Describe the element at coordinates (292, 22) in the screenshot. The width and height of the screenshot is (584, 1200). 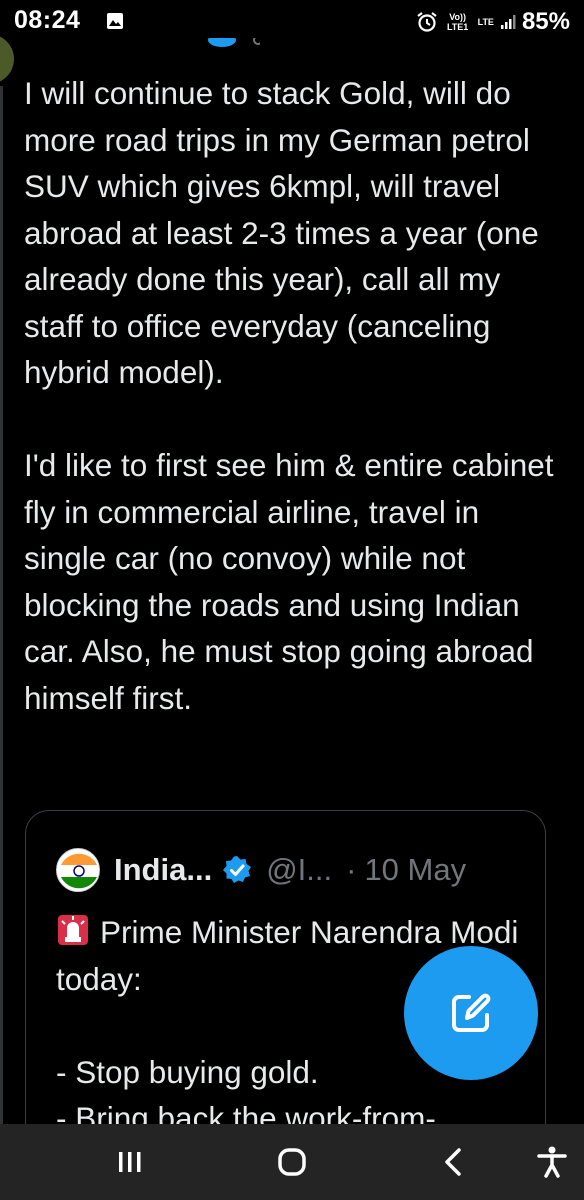
I see `status-bar: 08:24 Vo)) LTE1 LTE 85%` at that location.